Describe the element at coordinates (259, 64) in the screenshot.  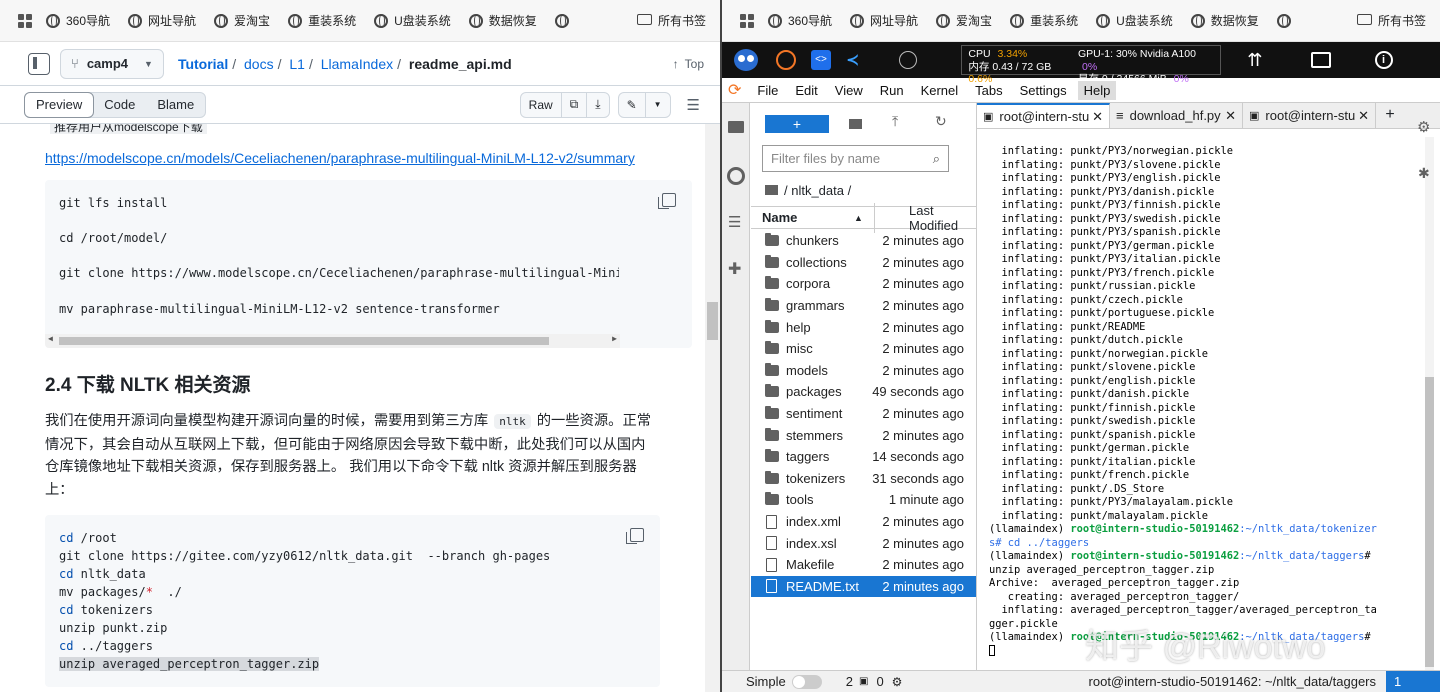
I see `crumb-docs: docs` at that location.